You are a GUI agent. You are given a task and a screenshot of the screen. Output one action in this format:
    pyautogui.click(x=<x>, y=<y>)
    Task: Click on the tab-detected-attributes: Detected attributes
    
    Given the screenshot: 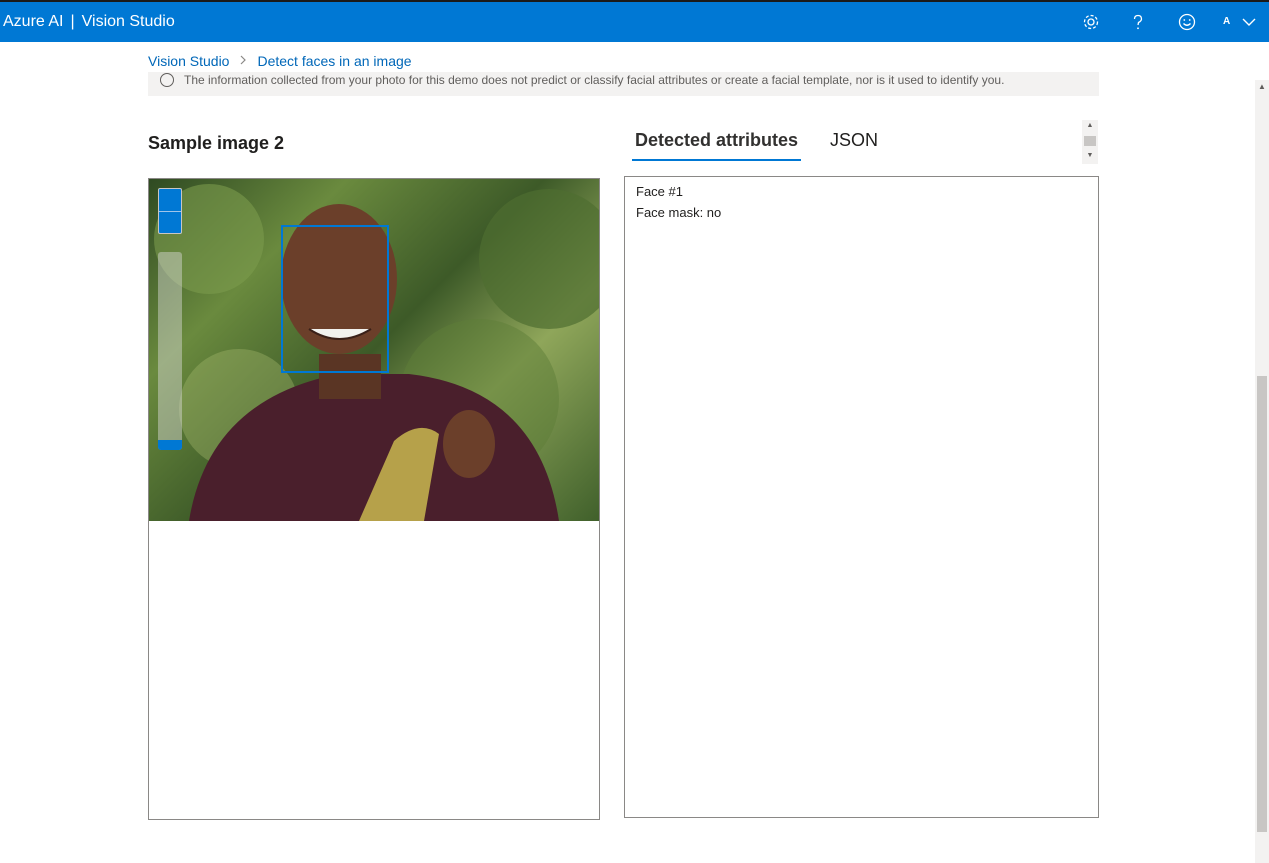 What is the action you would take?
    pyautogui.click(x=717, y=145)
    